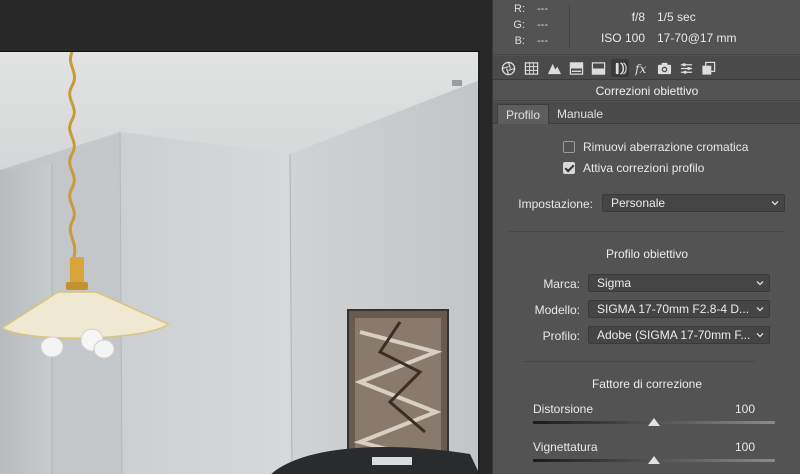 Image resolution: width=800 pixels, height=474 pixels. What do you see at coordinates (620, 68) in the screenshot?
I see `lens-icon` at bounding box center [620, 68].